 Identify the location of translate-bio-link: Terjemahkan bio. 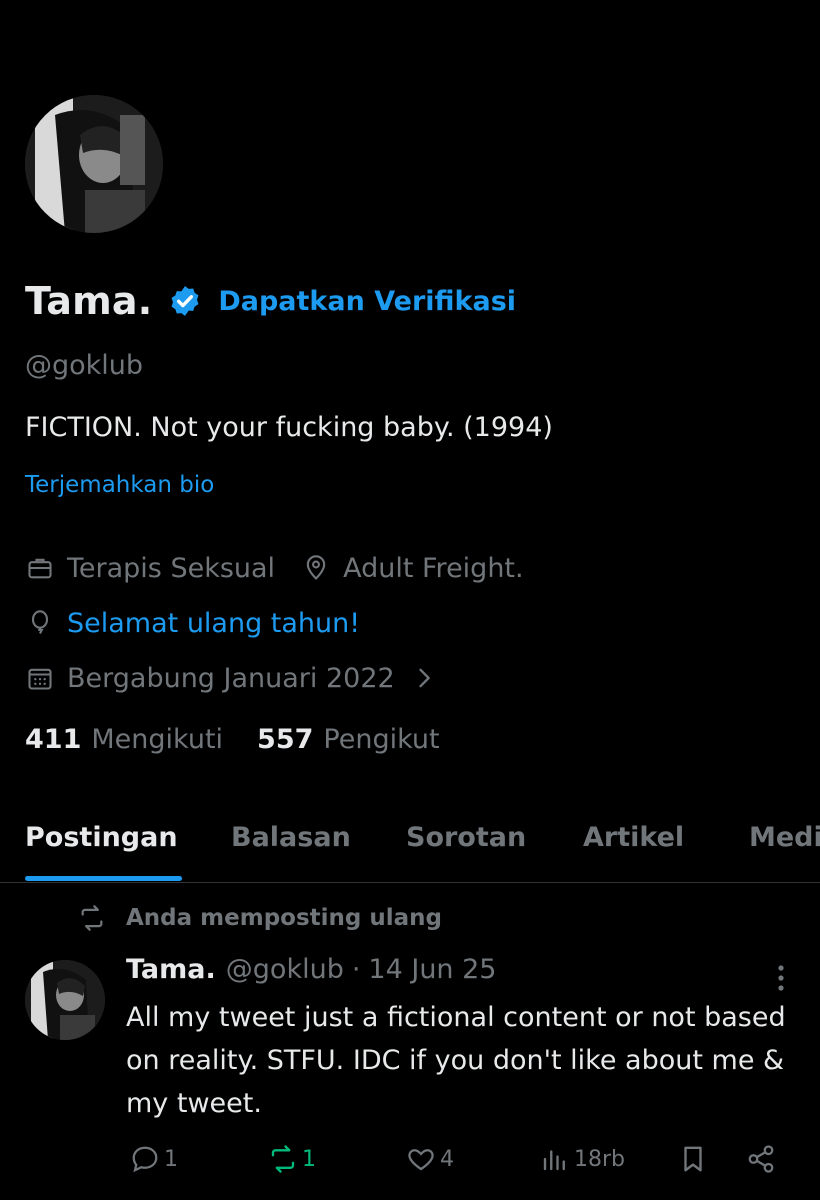
(119, 485).